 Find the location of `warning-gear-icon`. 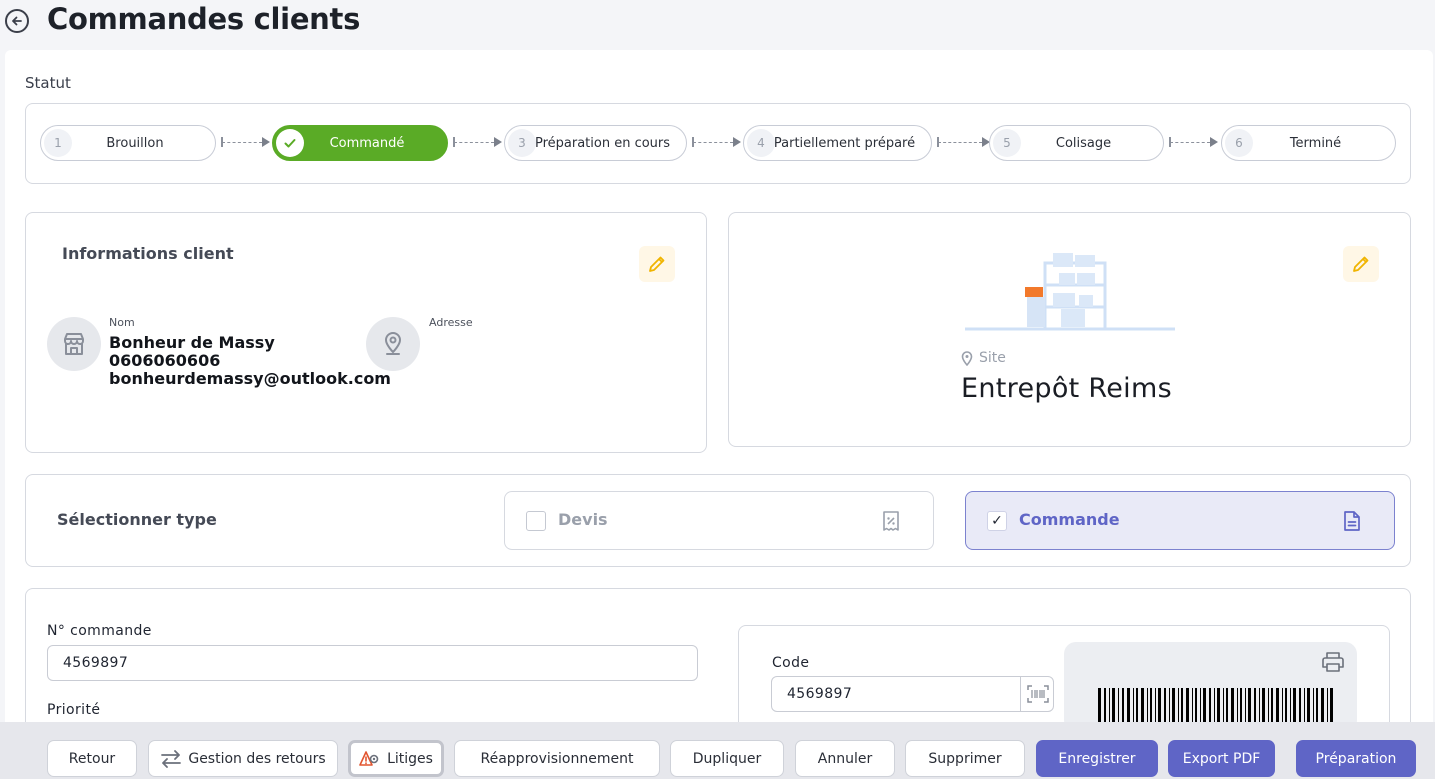

warning-gear-icon is located at coordinates (369, 758).